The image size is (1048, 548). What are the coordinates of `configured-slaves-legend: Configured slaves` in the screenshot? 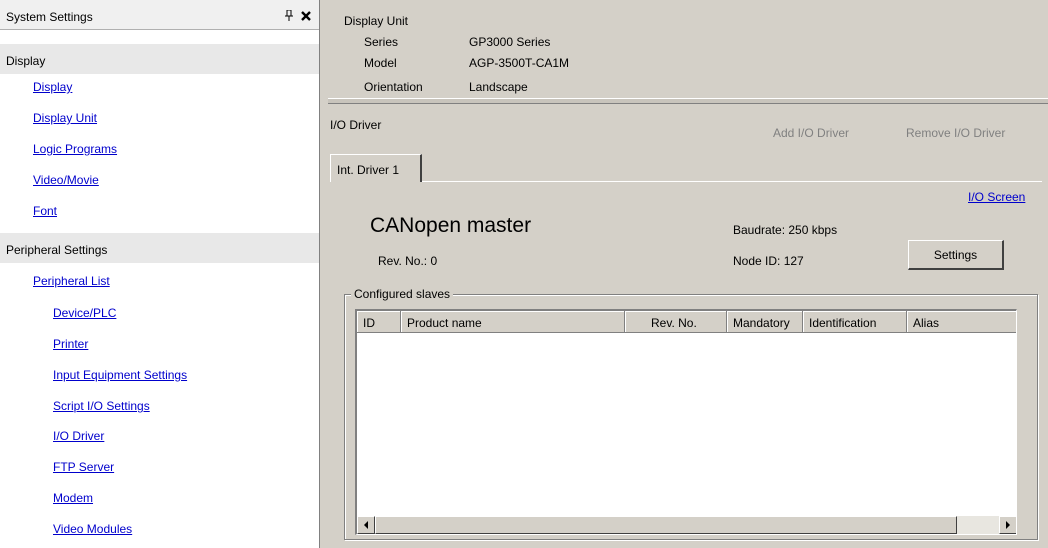 It's located at (402, 294).